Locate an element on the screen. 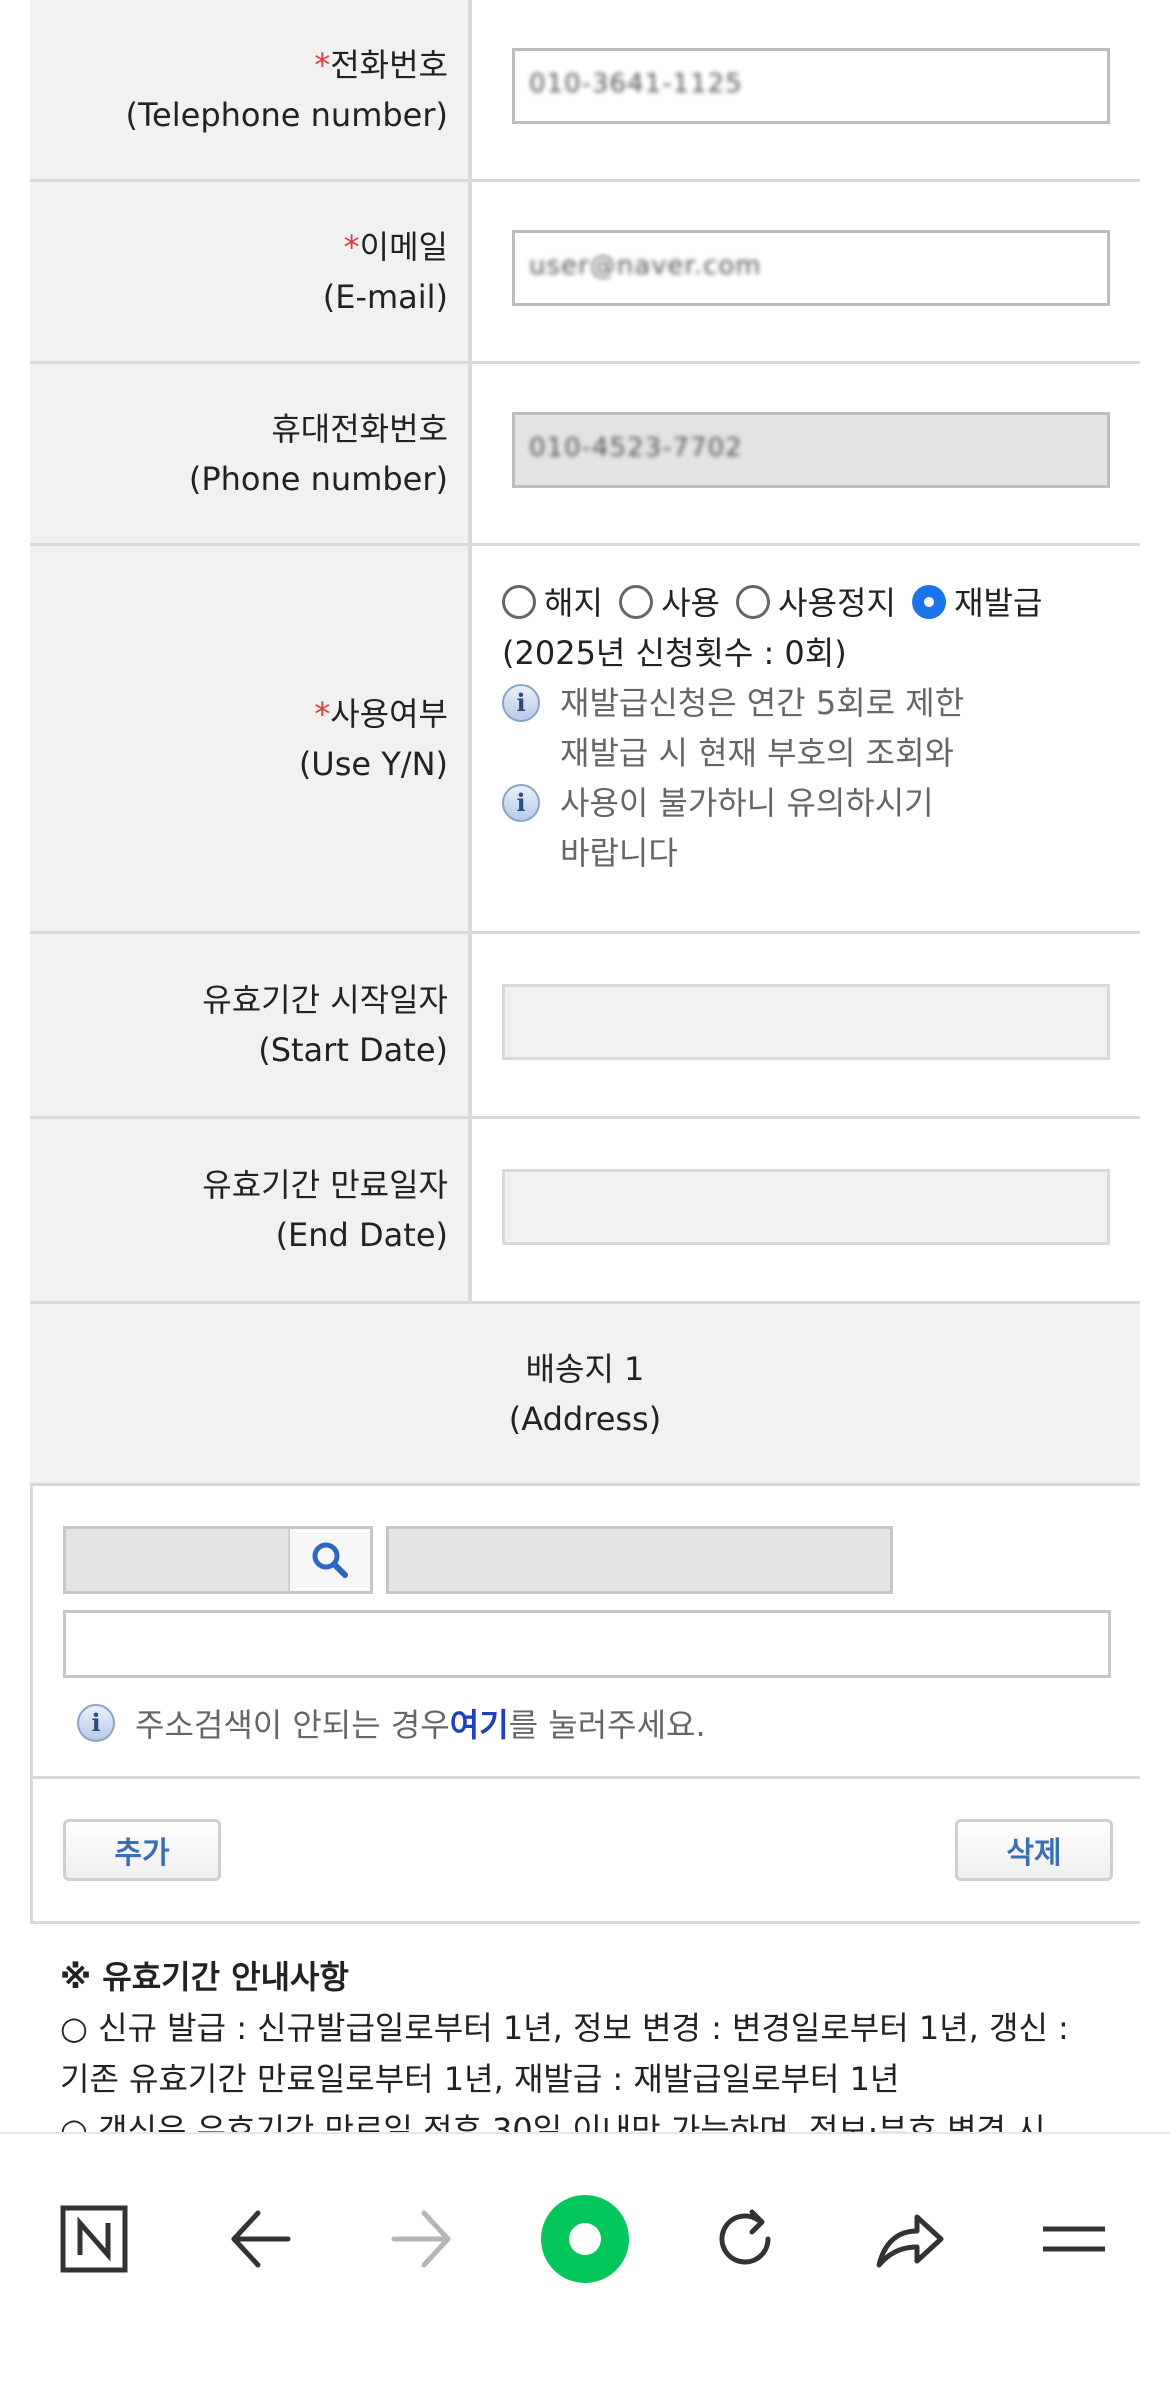 The width and height of the screenshot is (1170, 2389). phone-row: 휴대전화번호 (Phone number) 010-4523-7702 is located at coordinates (585, 455).